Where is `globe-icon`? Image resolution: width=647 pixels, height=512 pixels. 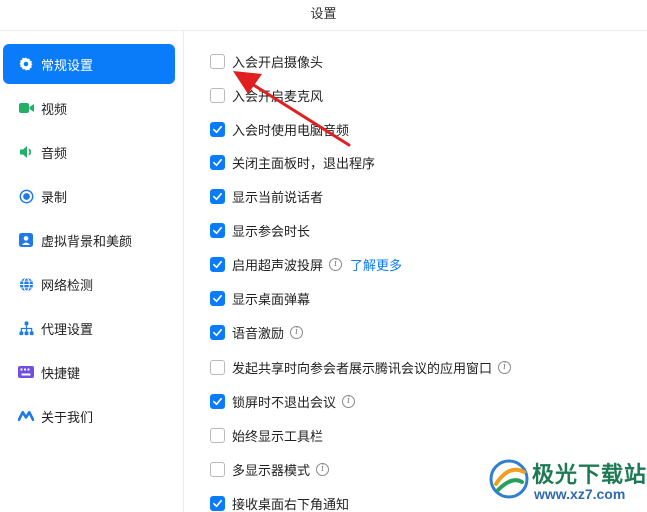 globe-icon is located at coordinates (26, 284).